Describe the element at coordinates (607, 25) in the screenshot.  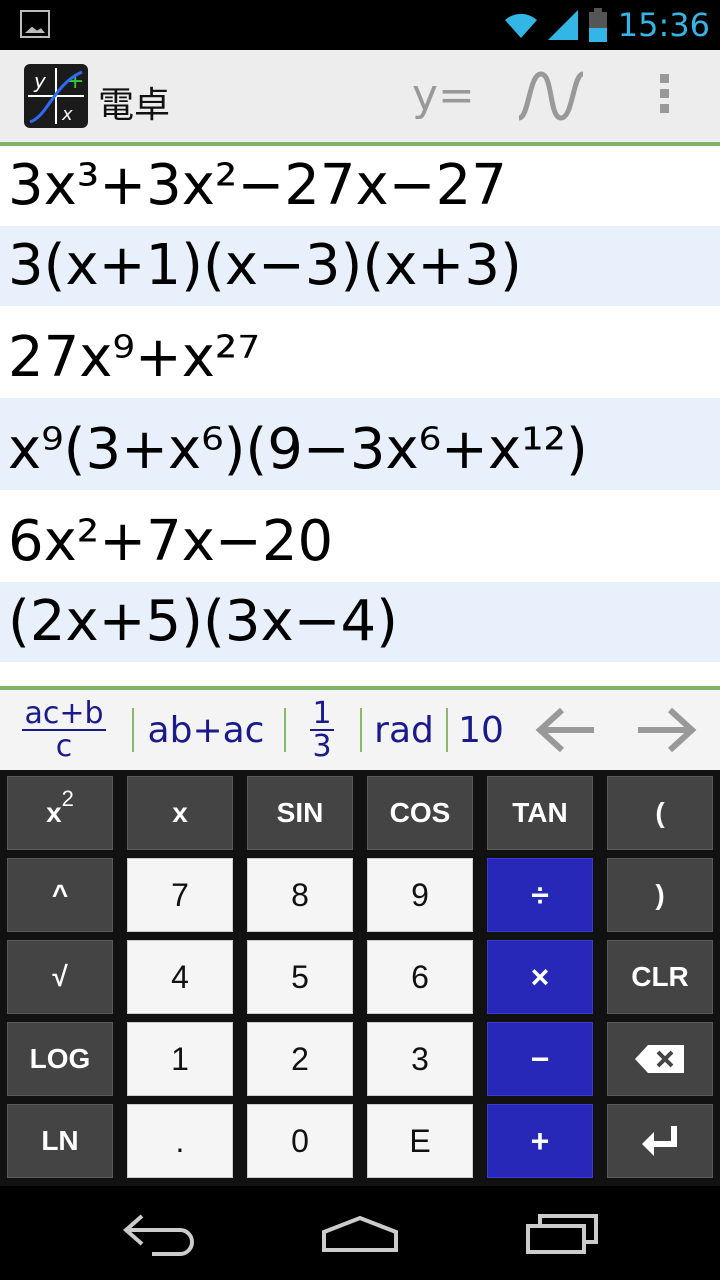
I see `status-right: 15:36` at that location.